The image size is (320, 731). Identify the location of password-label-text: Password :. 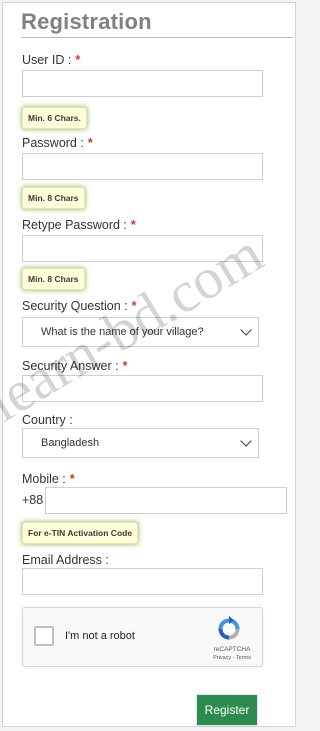
(53, 143).